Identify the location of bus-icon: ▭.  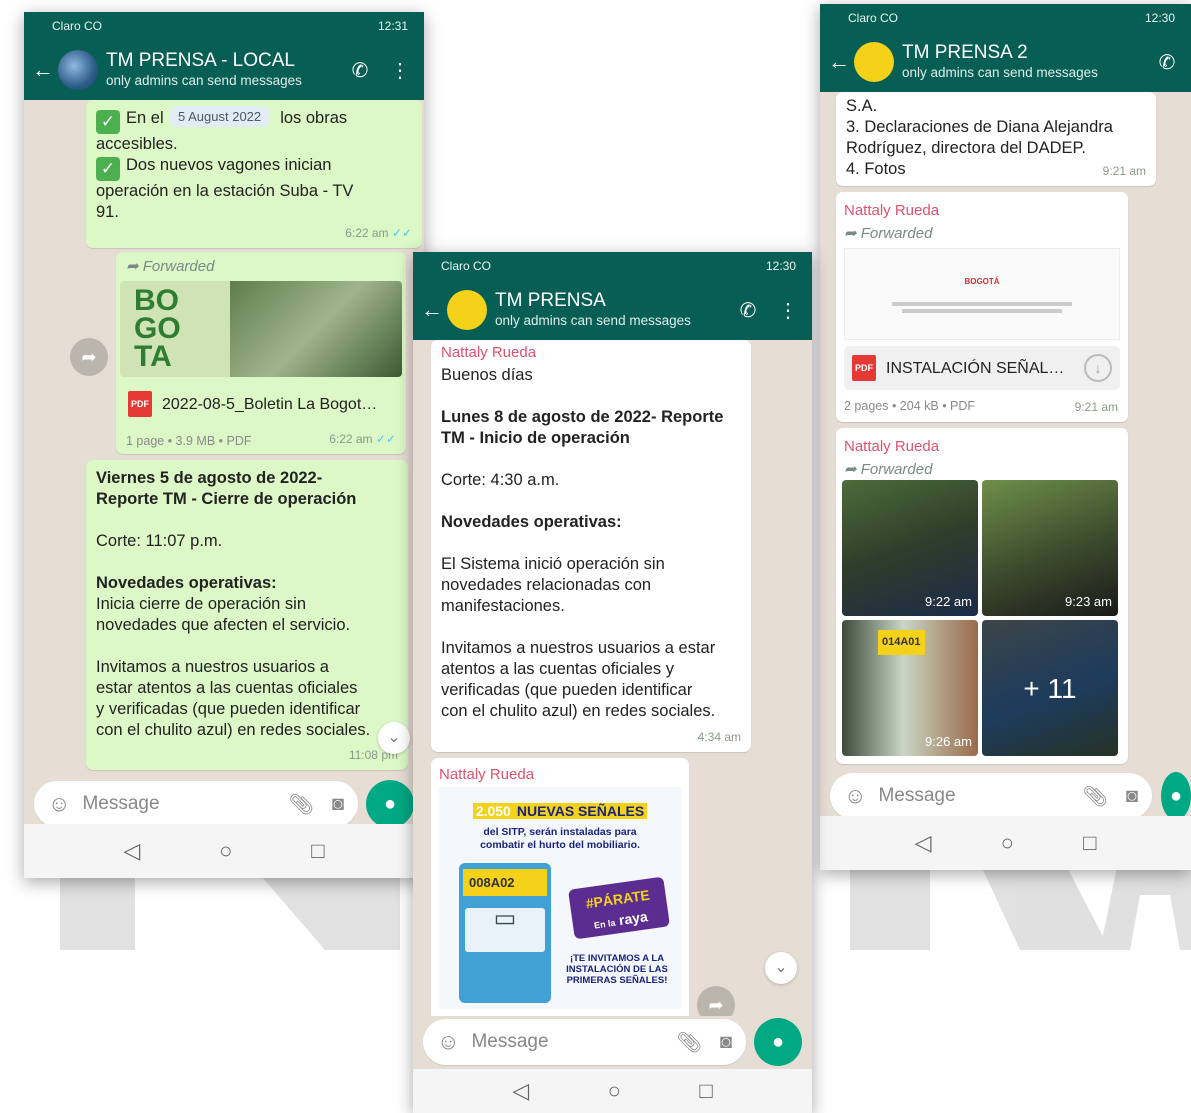
(505, 929).